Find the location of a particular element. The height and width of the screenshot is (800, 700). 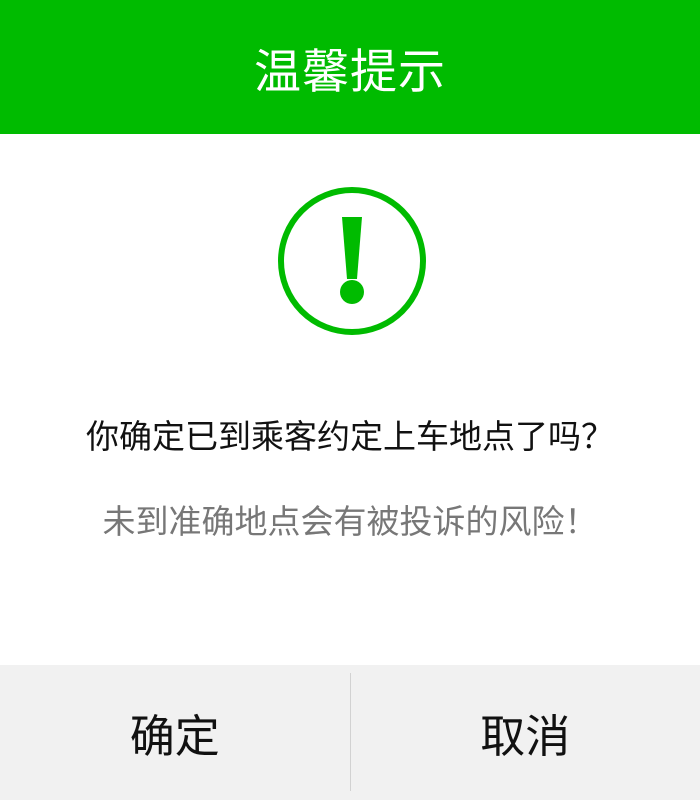

dialog-title: 温馨提示 is located at coordinates (350, 72).